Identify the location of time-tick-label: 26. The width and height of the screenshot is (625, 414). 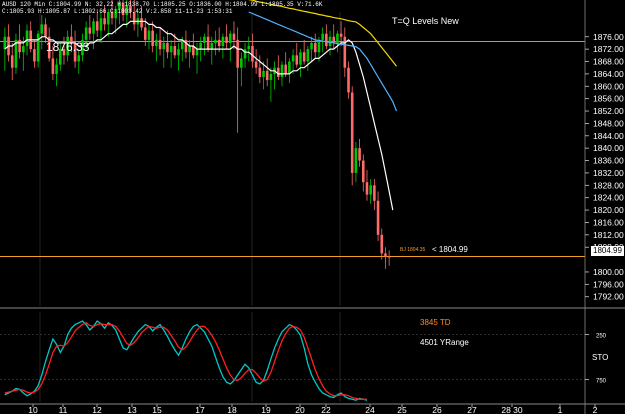
(437, 409).